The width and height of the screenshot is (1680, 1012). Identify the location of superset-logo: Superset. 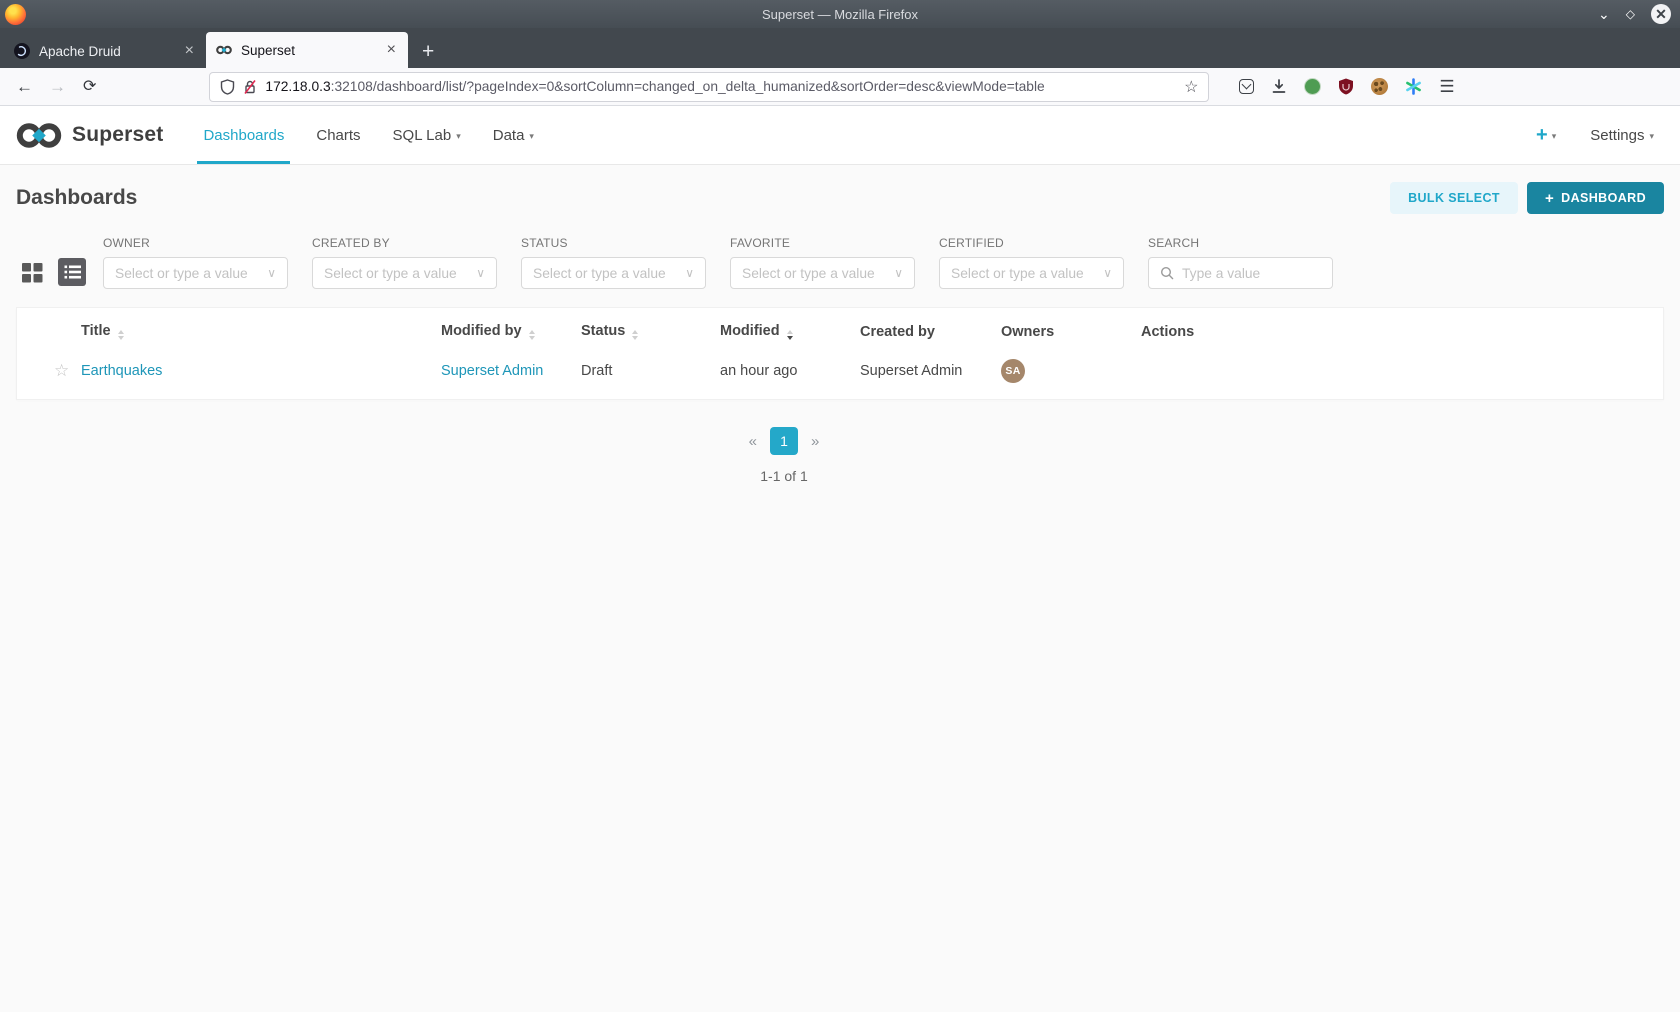
(89, 135).